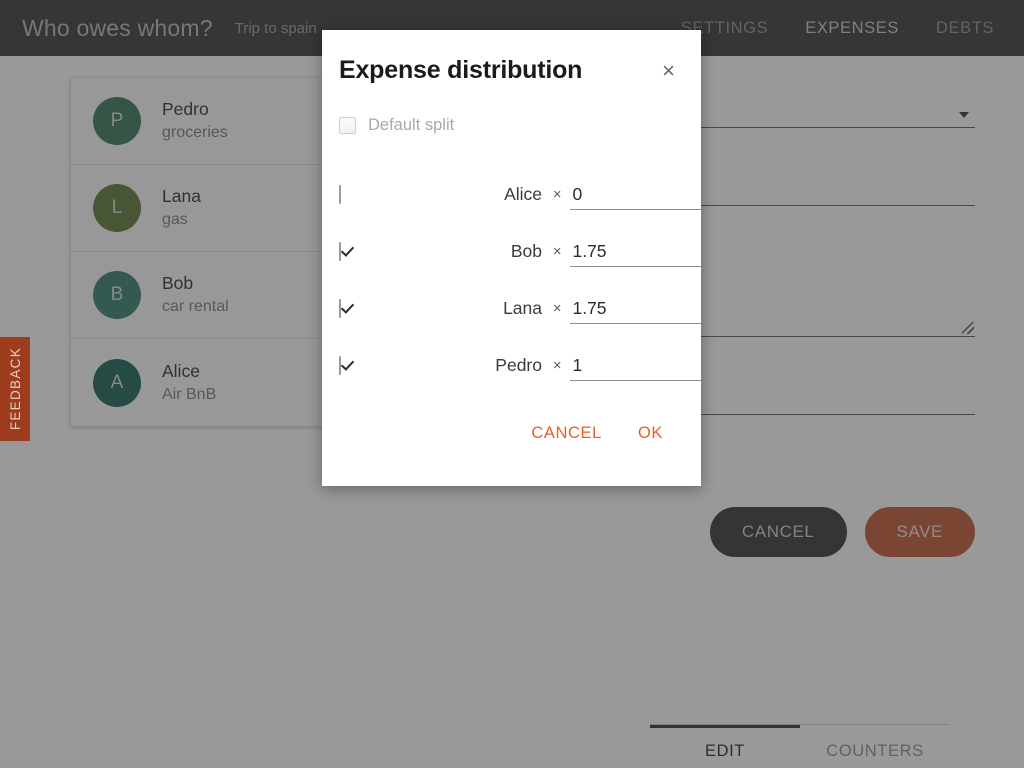  I want to click on split-input-pedro: 1, so click(635, 365).